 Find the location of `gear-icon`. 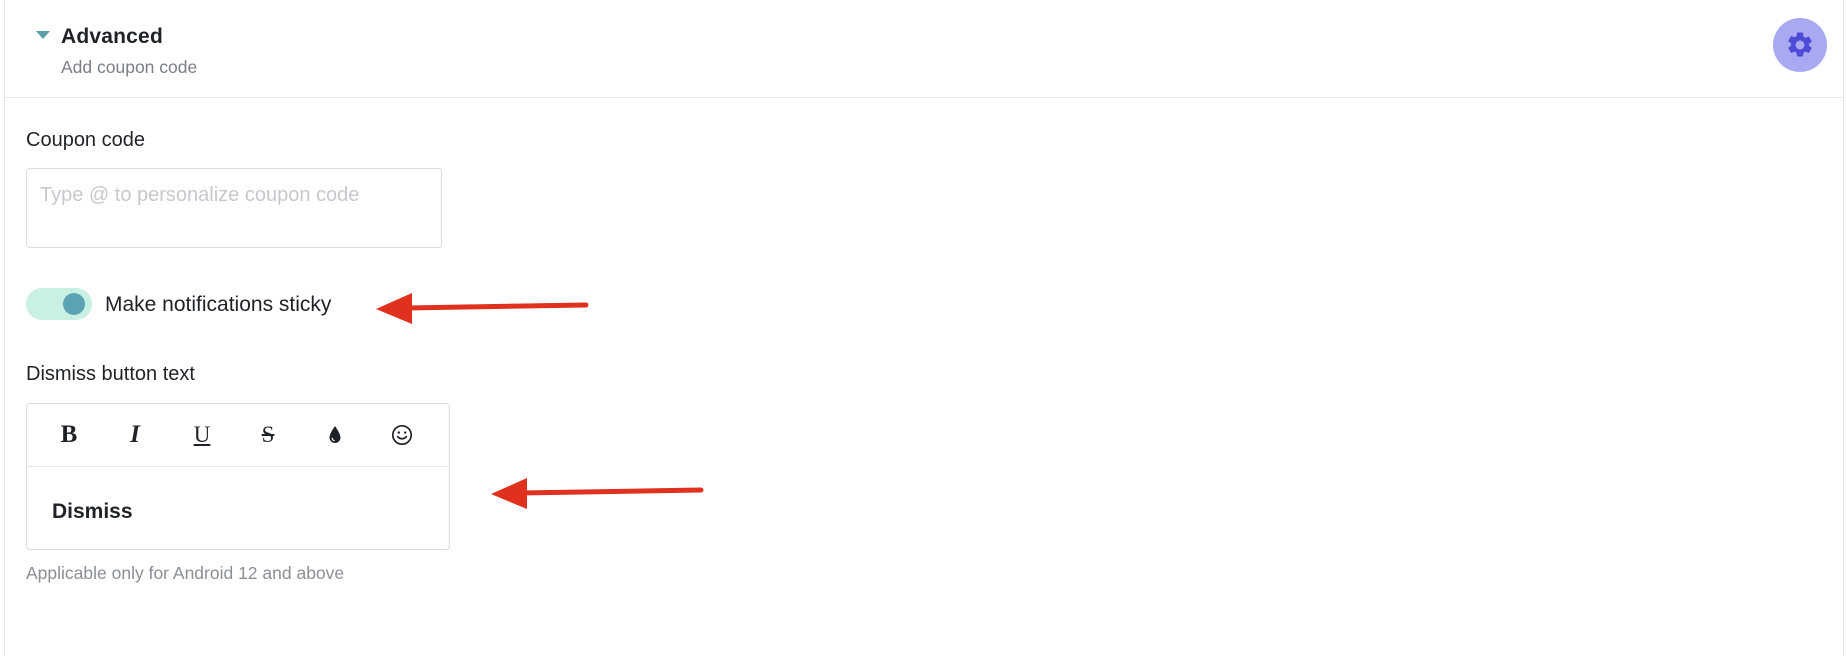

gear-icon is located at coordinates (1800, 44).